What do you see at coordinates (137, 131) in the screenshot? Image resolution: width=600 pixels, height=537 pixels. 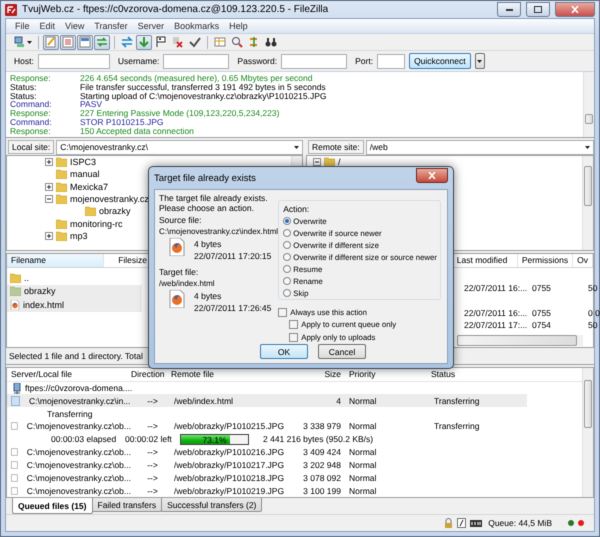 I see `log-message: 150 Accepted data connection` at bounding box center [137, 131].